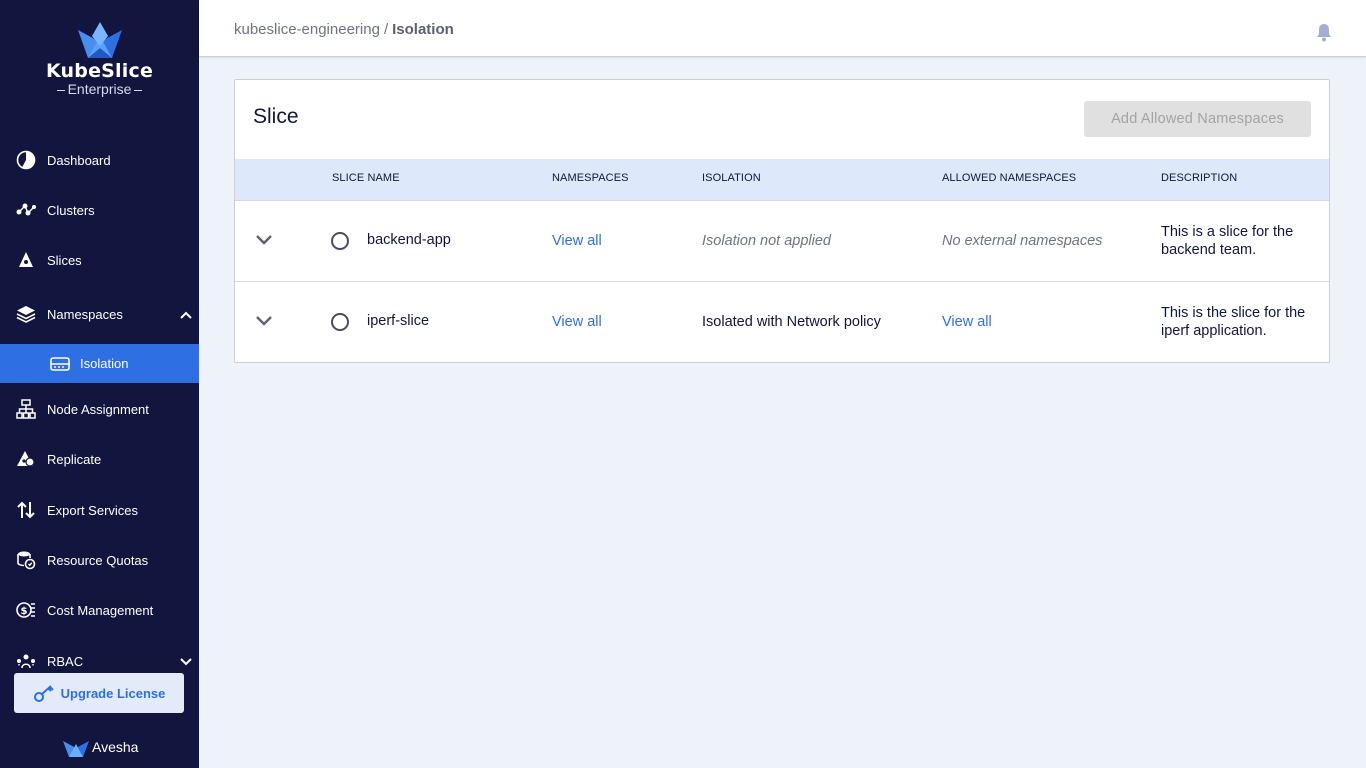 The height and width of the screenshot is (768, 1366). Describe the element at coordinates (1199, 178) in the screenshot. I see `column-header-description: DESCRIPTION` at that location.